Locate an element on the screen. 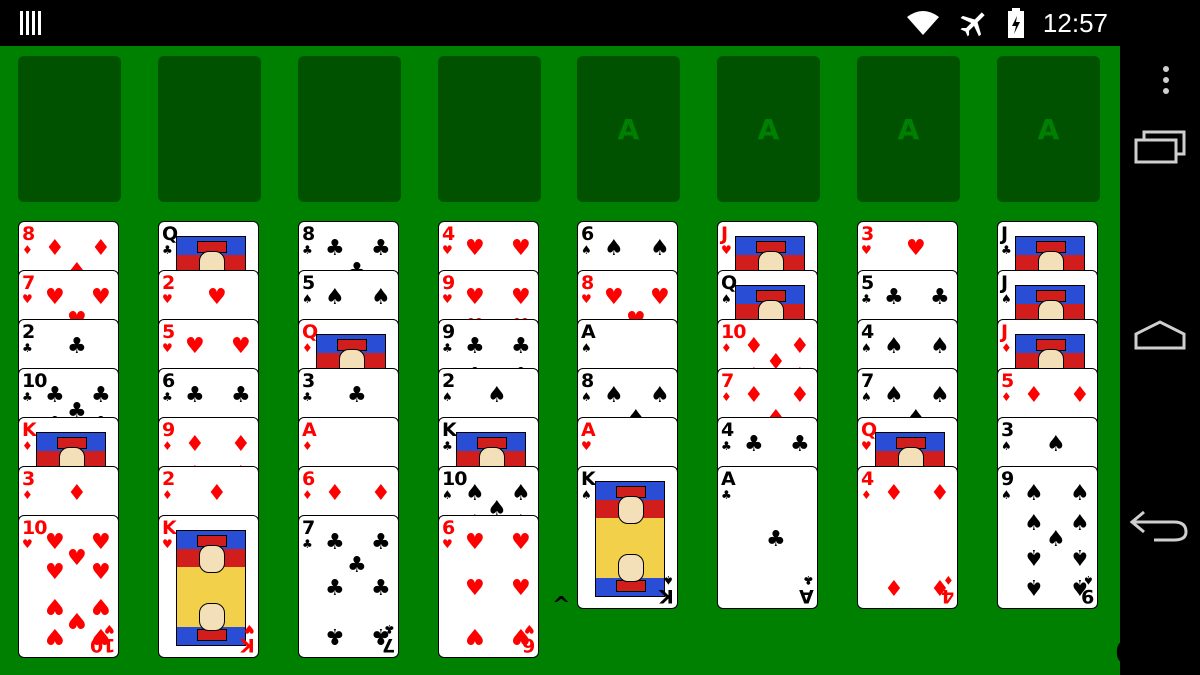  card-rank-bottom: 7 is located at coordinates (388, 645).